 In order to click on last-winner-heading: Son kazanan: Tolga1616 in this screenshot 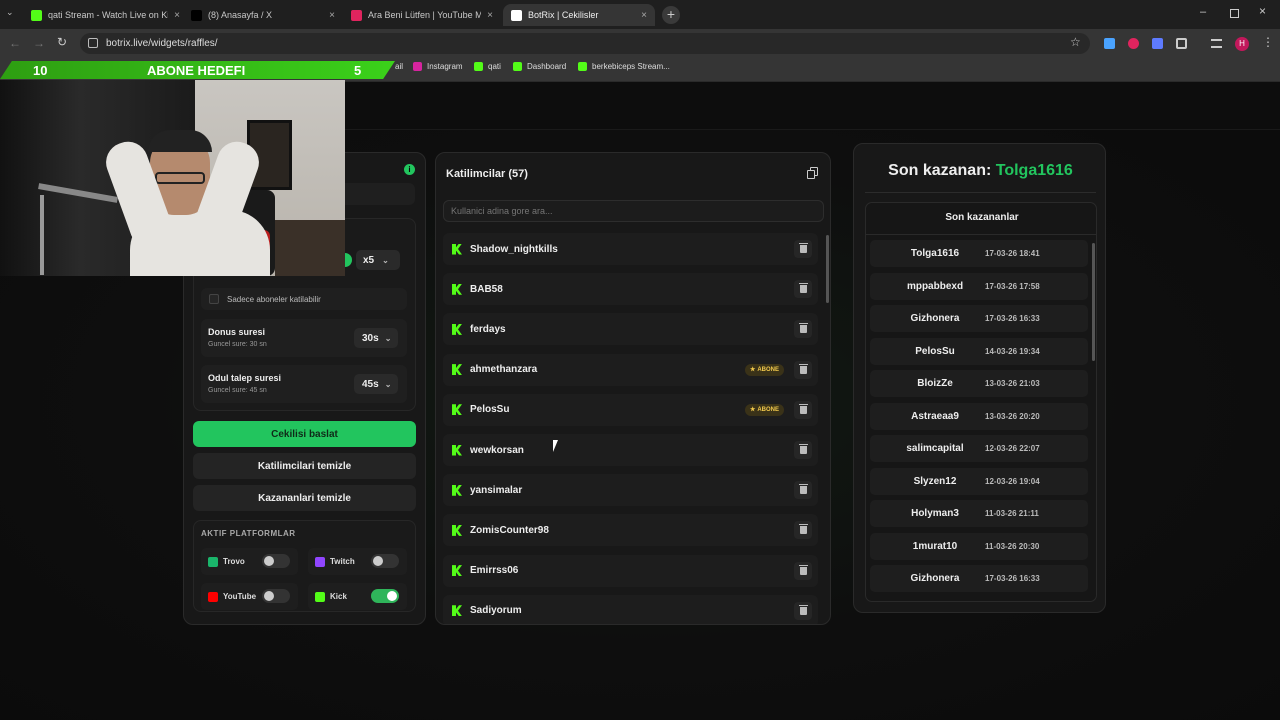, I will do `click(979, 171)`.